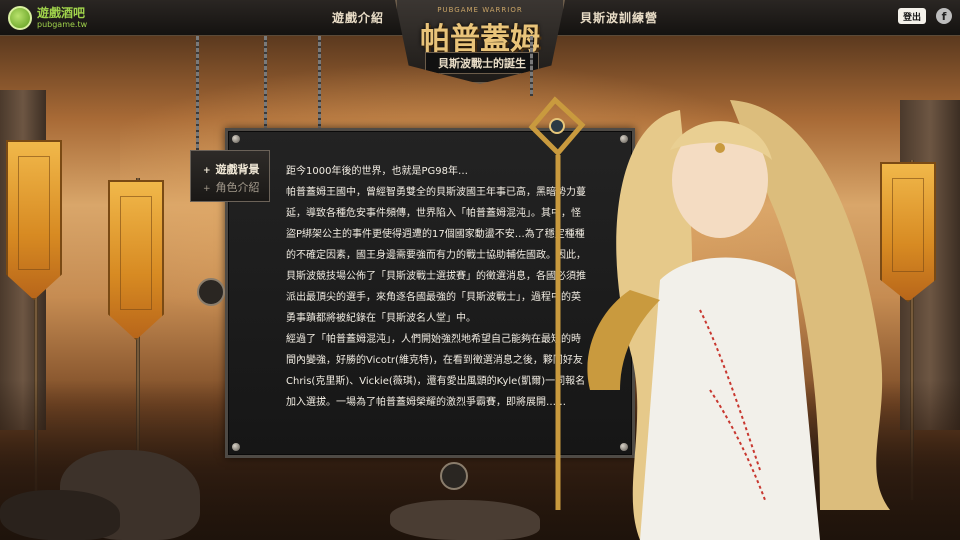 The image size is (960, 540). Describe the element at coordinates (20, 18) in the screenshot. I see `speech-bubble-logo-icon` at that location.